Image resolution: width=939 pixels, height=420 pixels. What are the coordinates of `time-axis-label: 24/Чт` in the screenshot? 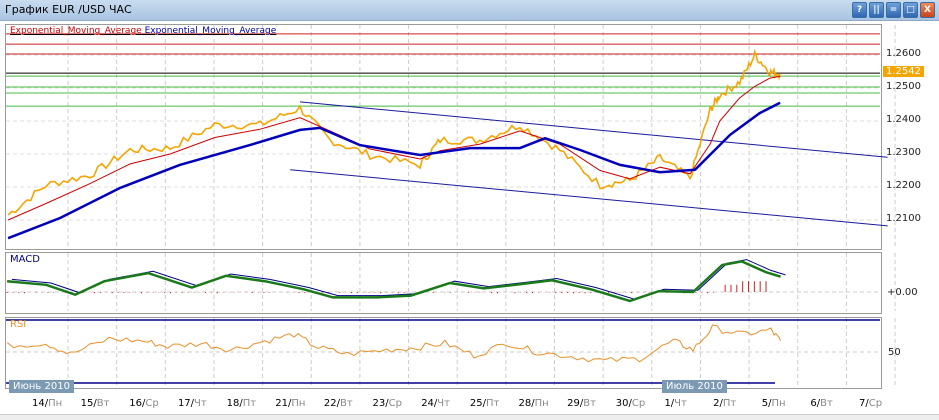 It's located at (435, 403).